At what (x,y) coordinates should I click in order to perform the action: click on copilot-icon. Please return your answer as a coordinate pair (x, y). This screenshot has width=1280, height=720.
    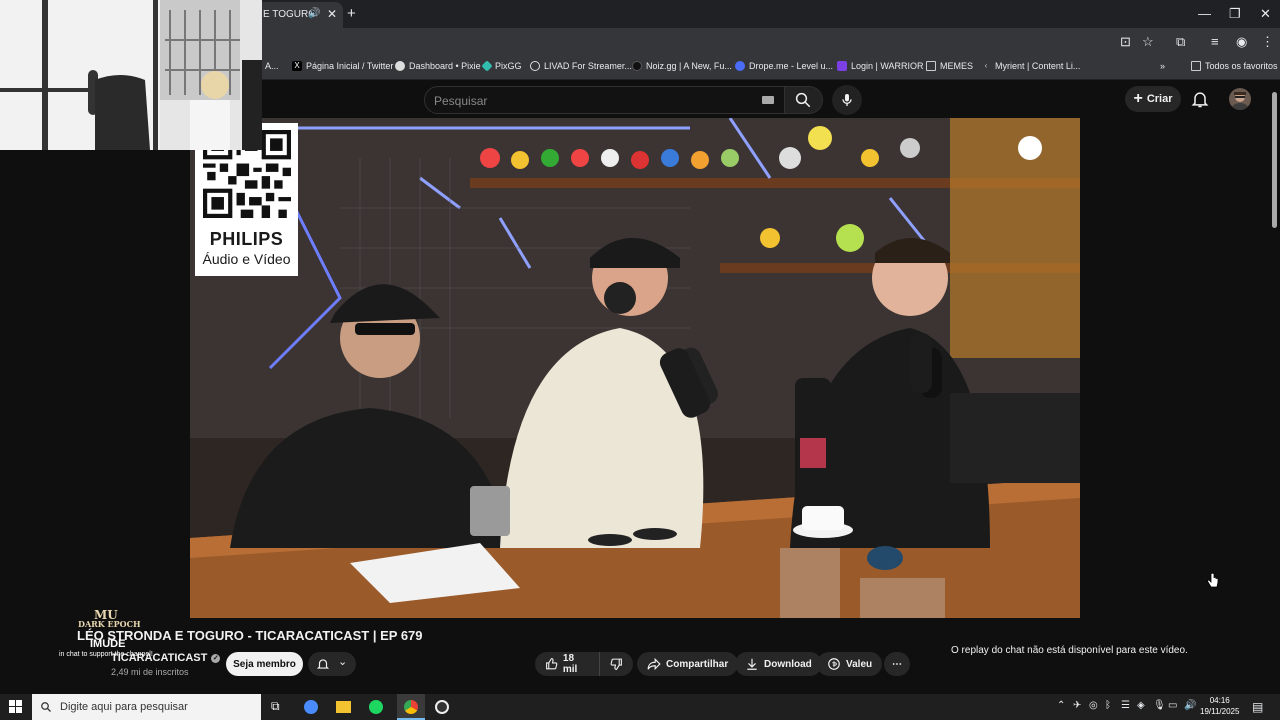
    Looking at the image, I should click on (311, 707).